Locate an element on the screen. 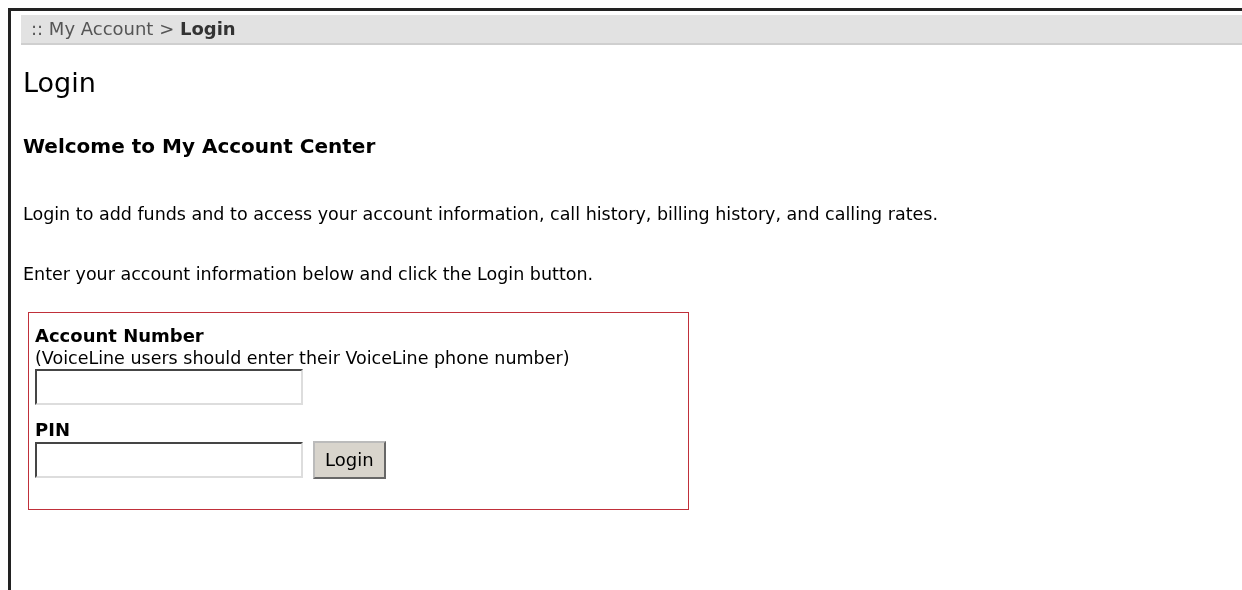 This screenshot has height=590, width=1242. field-label: Account Number is located at coordinates (120, 335).